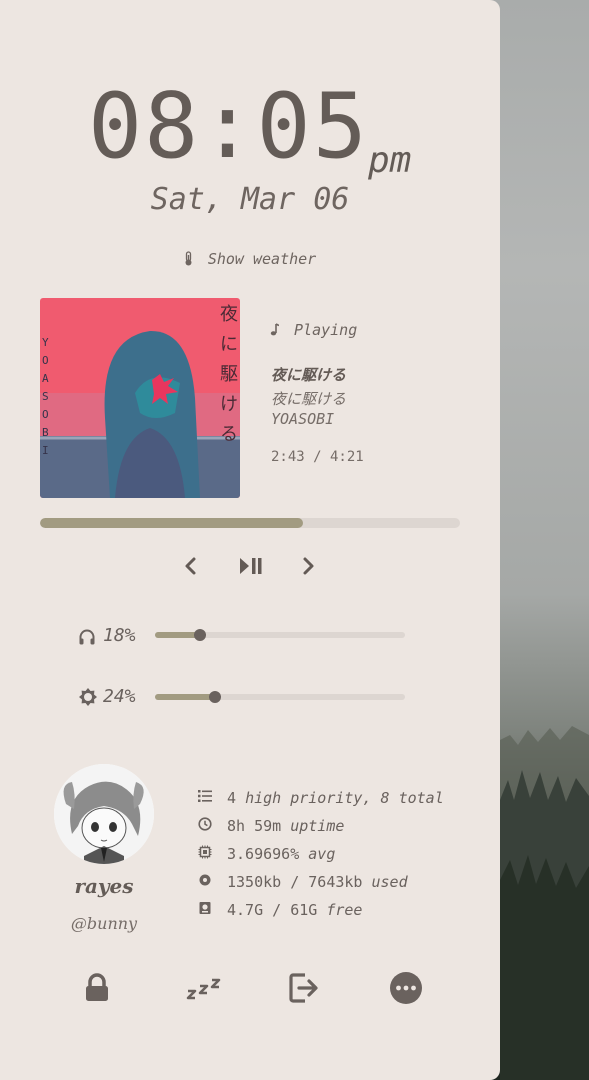 The image size is (589, 1080). I want to click on stat-memory: 1350kb / 7643kb used, so click(303, 882).